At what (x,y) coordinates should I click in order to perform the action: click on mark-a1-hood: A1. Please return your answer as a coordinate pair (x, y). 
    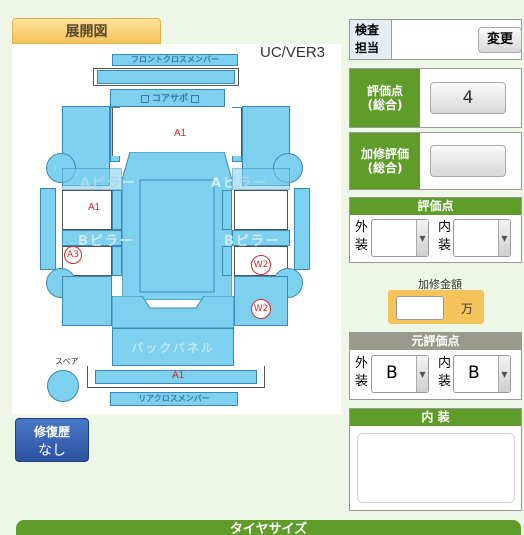
    Looking at the image, I should click on (180, 133).